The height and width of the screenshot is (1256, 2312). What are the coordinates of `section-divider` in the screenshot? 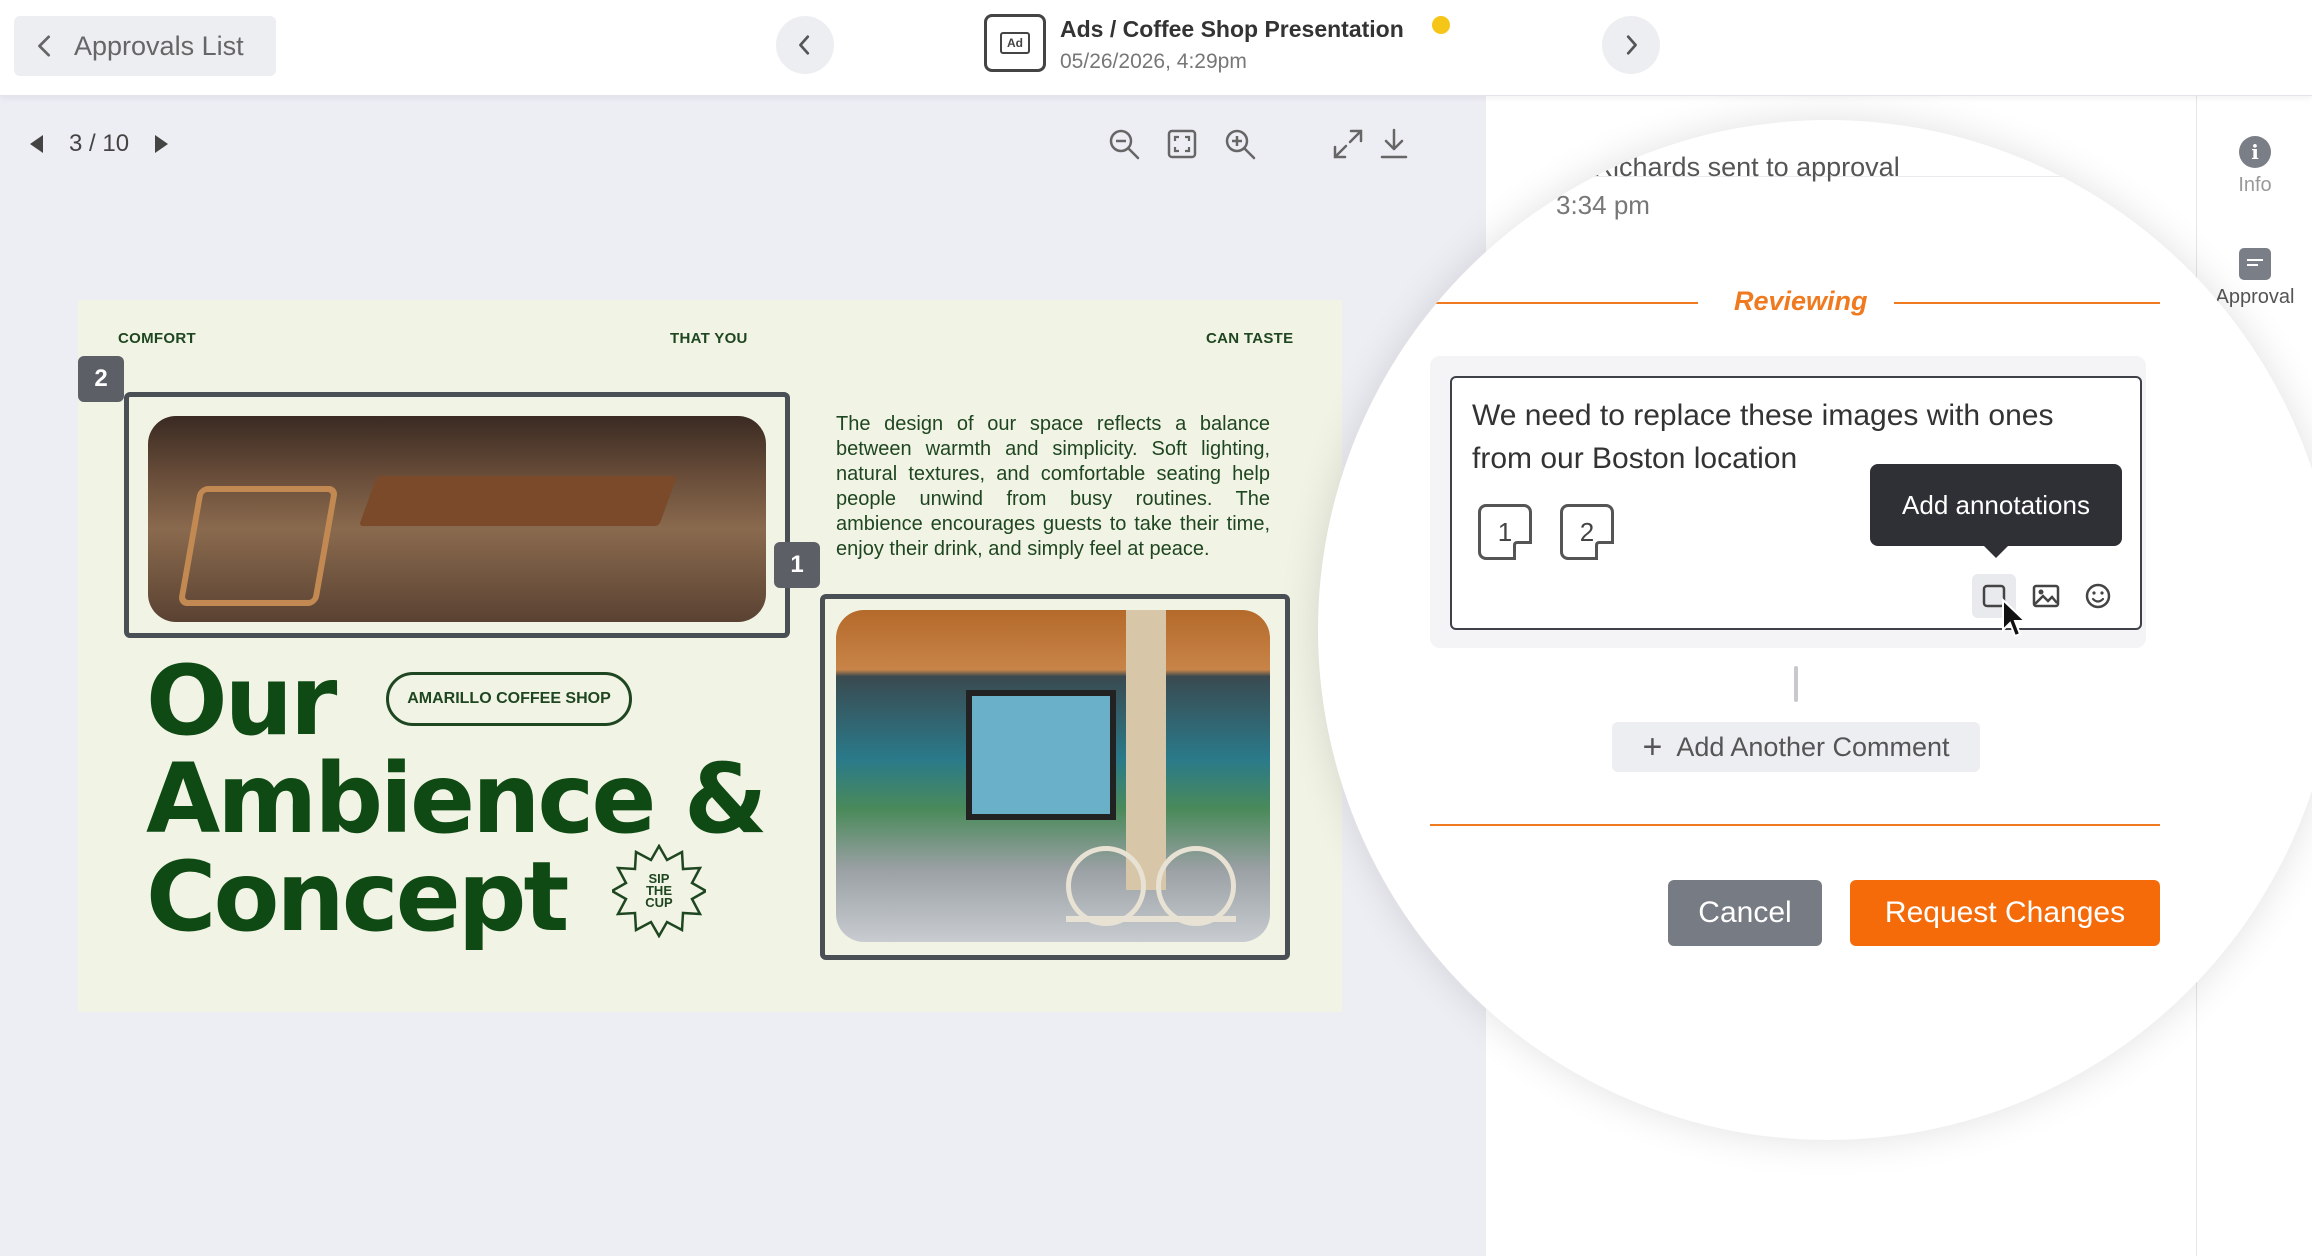 It's located at (1795, 825).